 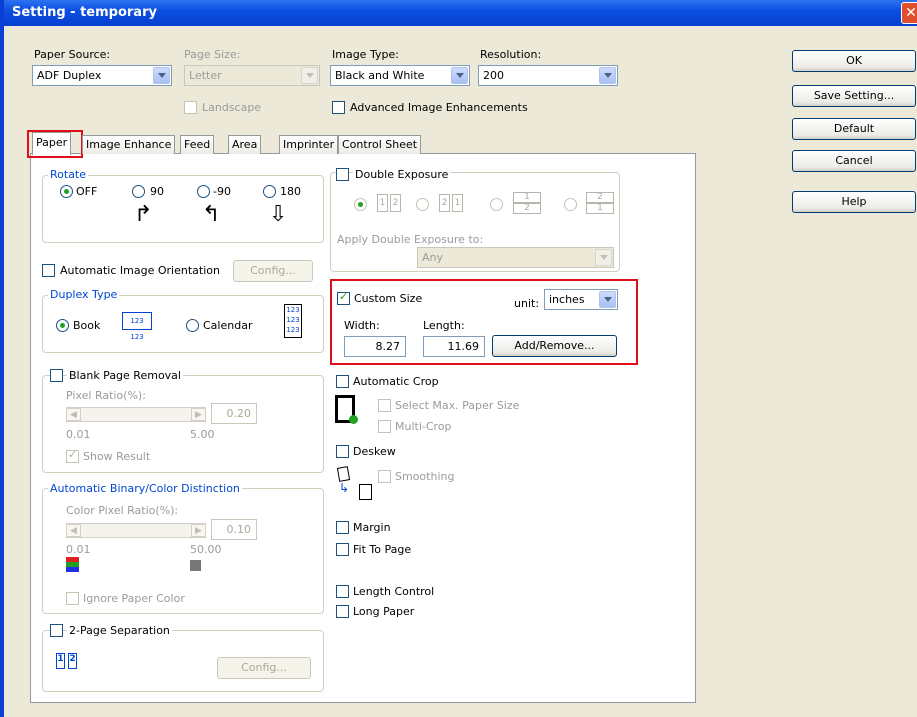 I want to click on apply-double-exposure-label: Apply Double Exposure to:, so click(x=410, y=239).